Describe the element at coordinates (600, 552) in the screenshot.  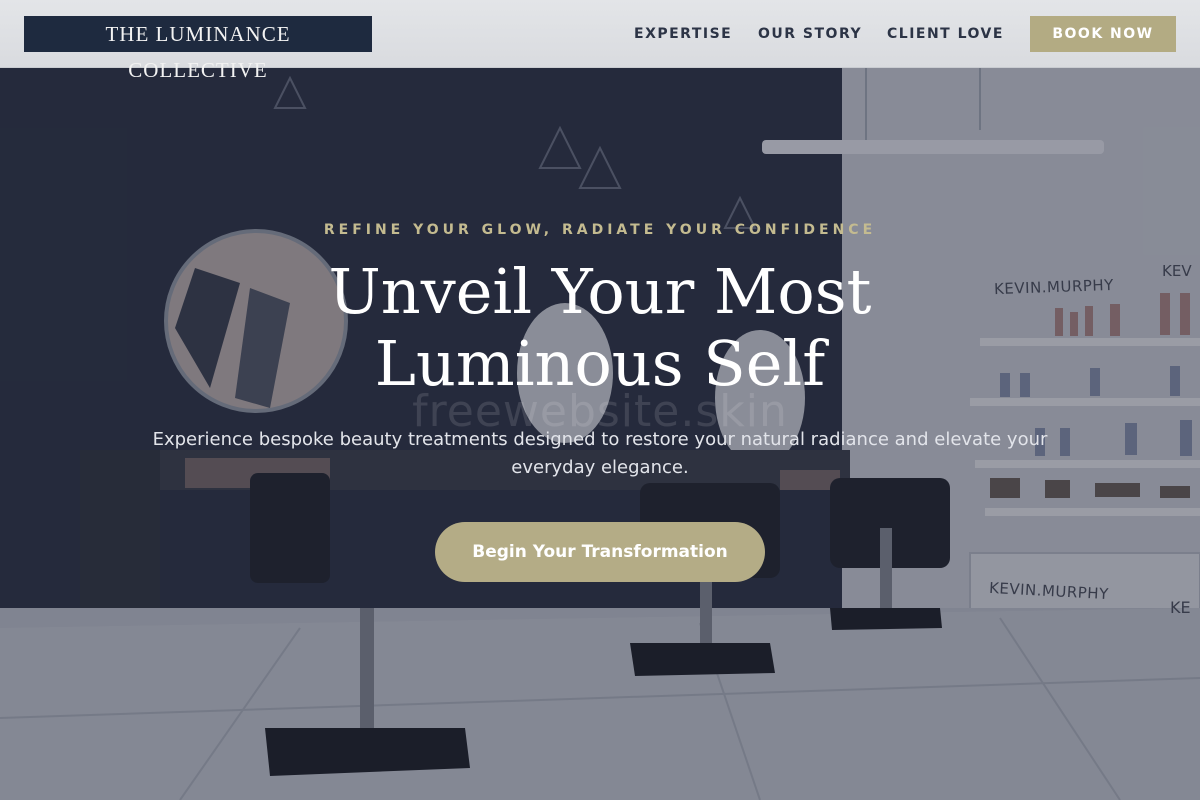
I see `begin-transformation-button: Begin Your Transformation` at that location.